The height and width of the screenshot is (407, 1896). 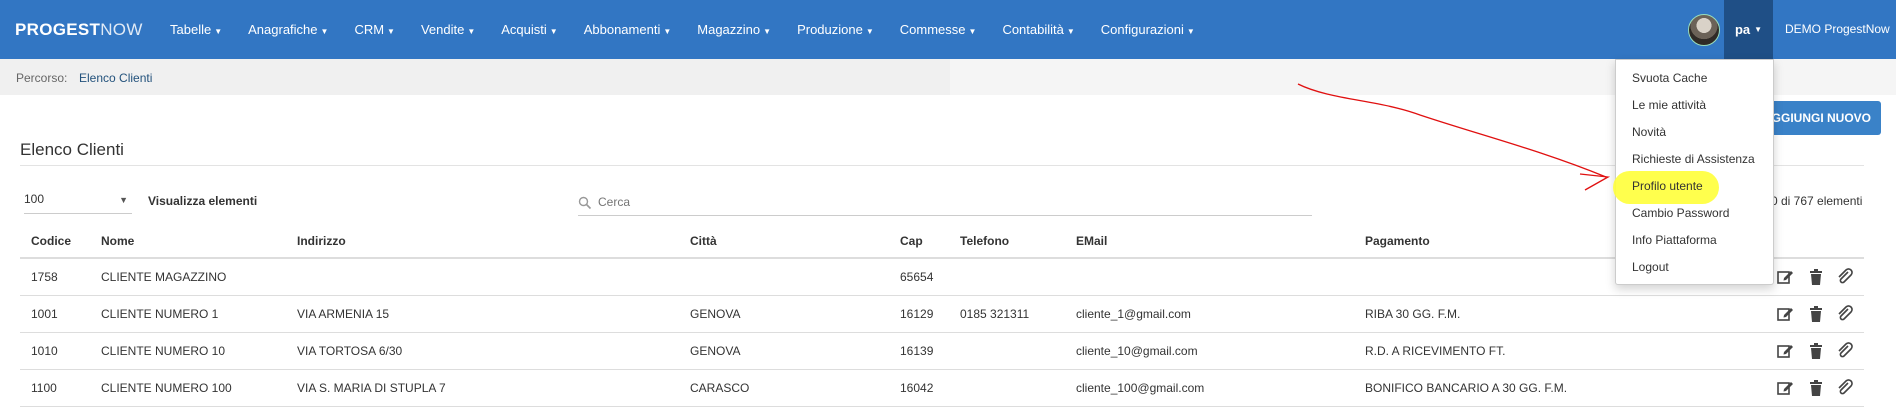 I want to click on menu-configurazioni: Configurazioni ▼, so click(x=1148, y=29).